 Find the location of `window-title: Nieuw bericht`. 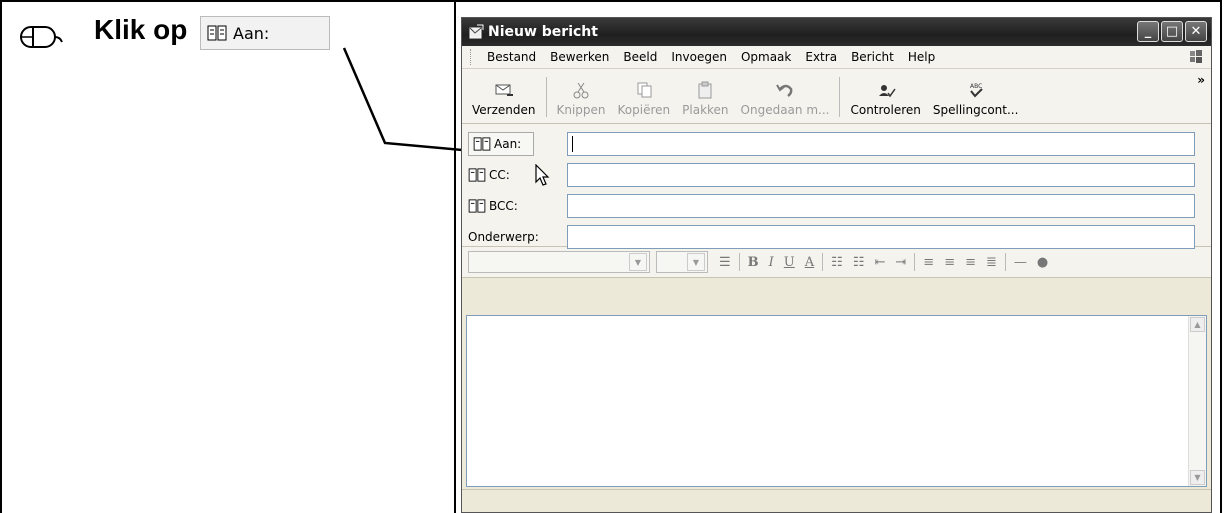

window-title: Nieuw bericht is located at coordinates (543, 32).